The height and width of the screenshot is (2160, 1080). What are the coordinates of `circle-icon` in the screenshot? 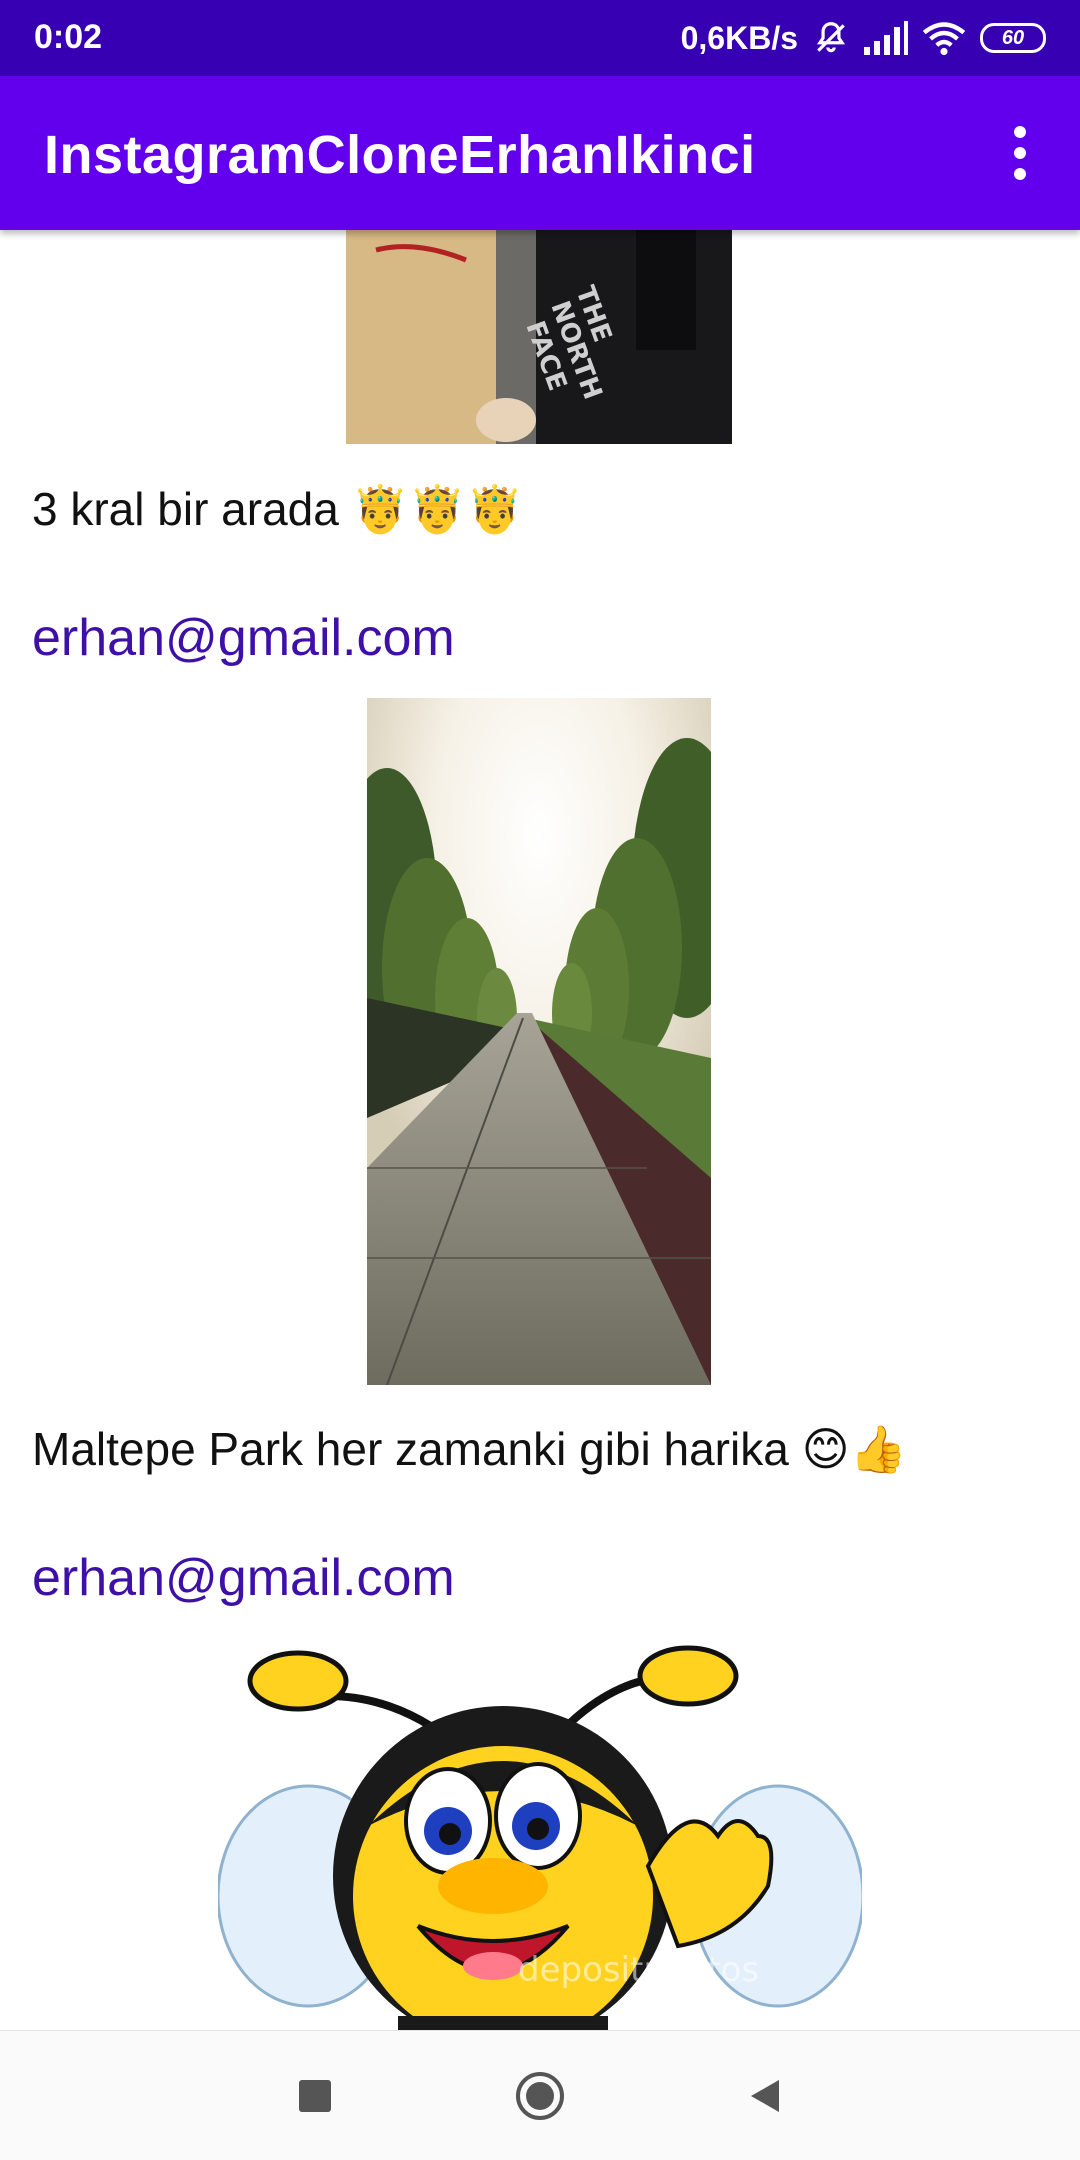 It's located at (540, 2096).